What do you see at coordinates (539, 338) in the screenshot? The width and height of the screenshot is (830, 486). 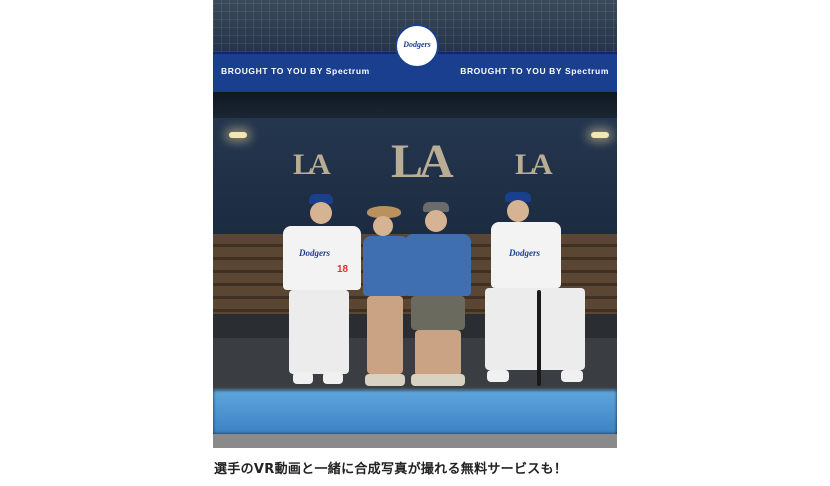 I see `baseball-bat` at bounding box center [539, 338].